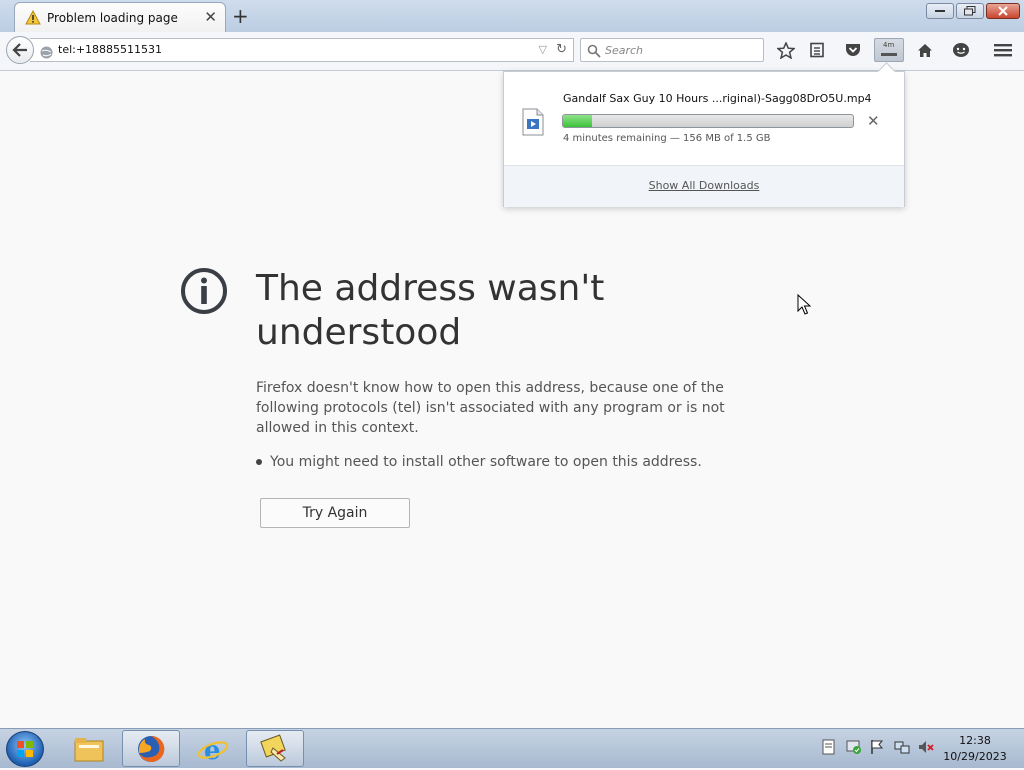  I want to click on download-status: 4 minutes remaining — 156 MB of 1.5 GB, so click(667, 138).